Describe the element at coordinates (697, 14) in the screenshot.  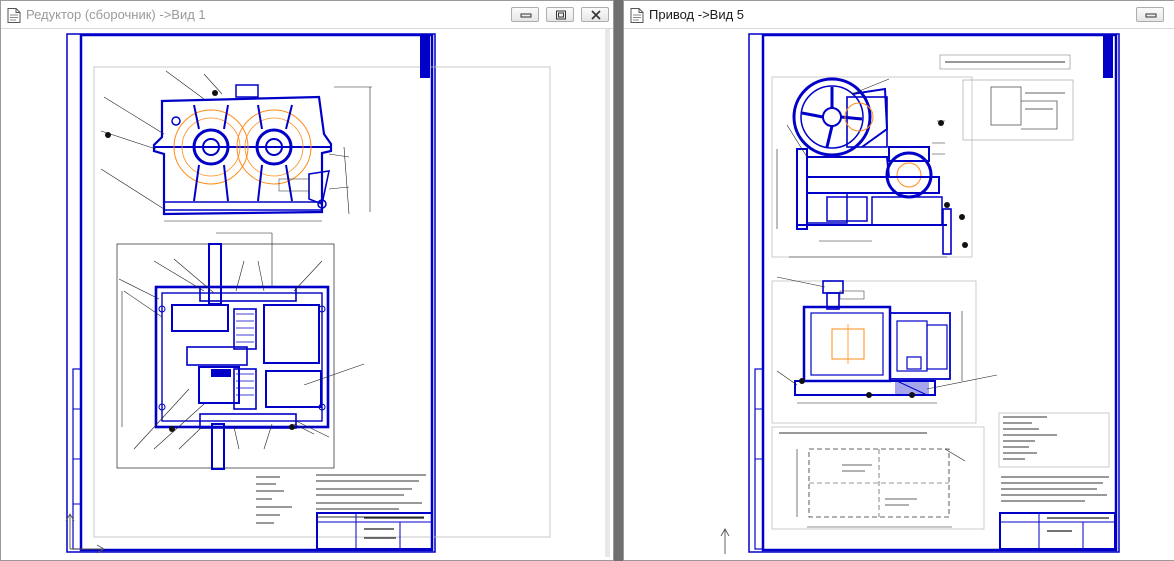
I see `window-title: Привод ->Вид 5` at that location.